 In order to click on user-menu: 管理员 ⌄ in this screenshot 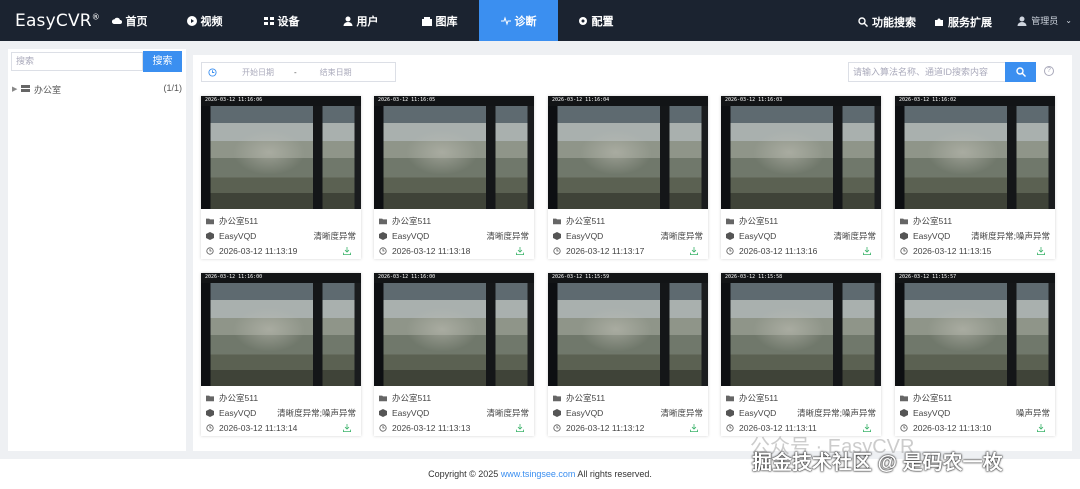, I will do `click(1044, 20)`.